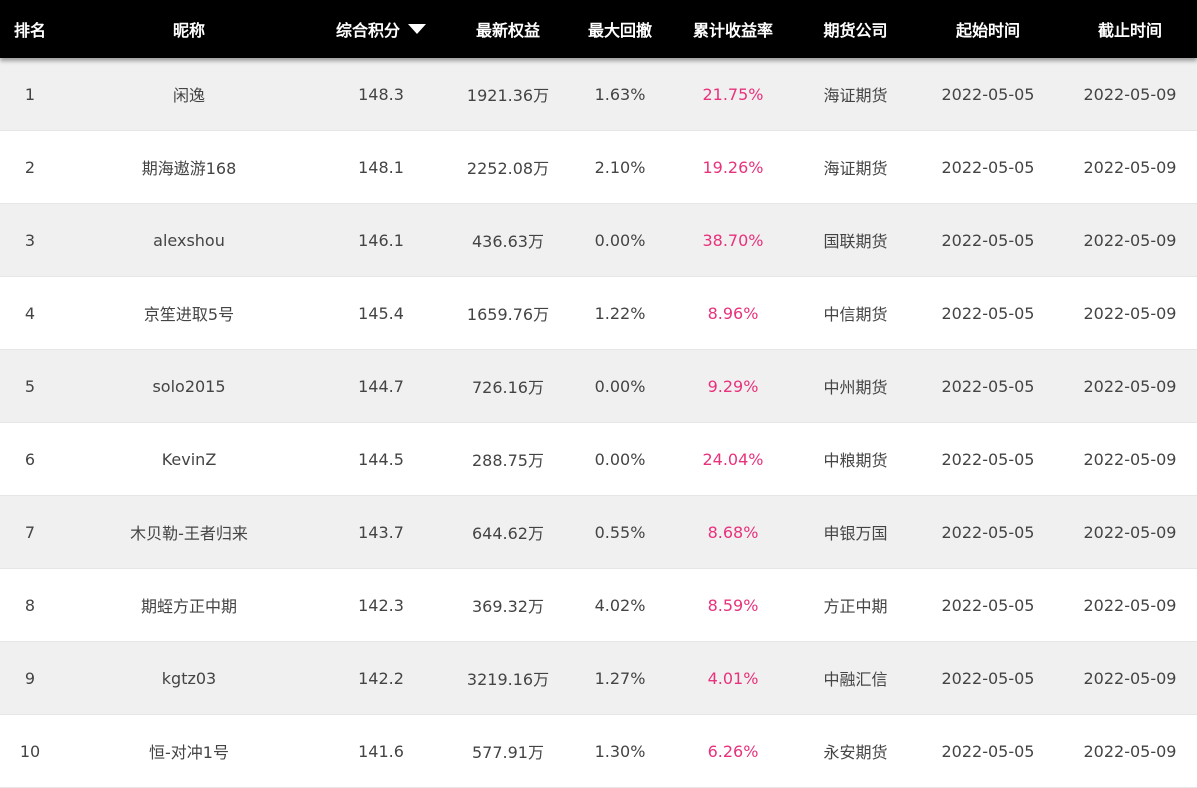 The height and width of the screenshot is (788, 1197). Describe the element at coordinates (189, 167) in the screenshot. I see `cell-nickname: 期海遨游168` at that location.